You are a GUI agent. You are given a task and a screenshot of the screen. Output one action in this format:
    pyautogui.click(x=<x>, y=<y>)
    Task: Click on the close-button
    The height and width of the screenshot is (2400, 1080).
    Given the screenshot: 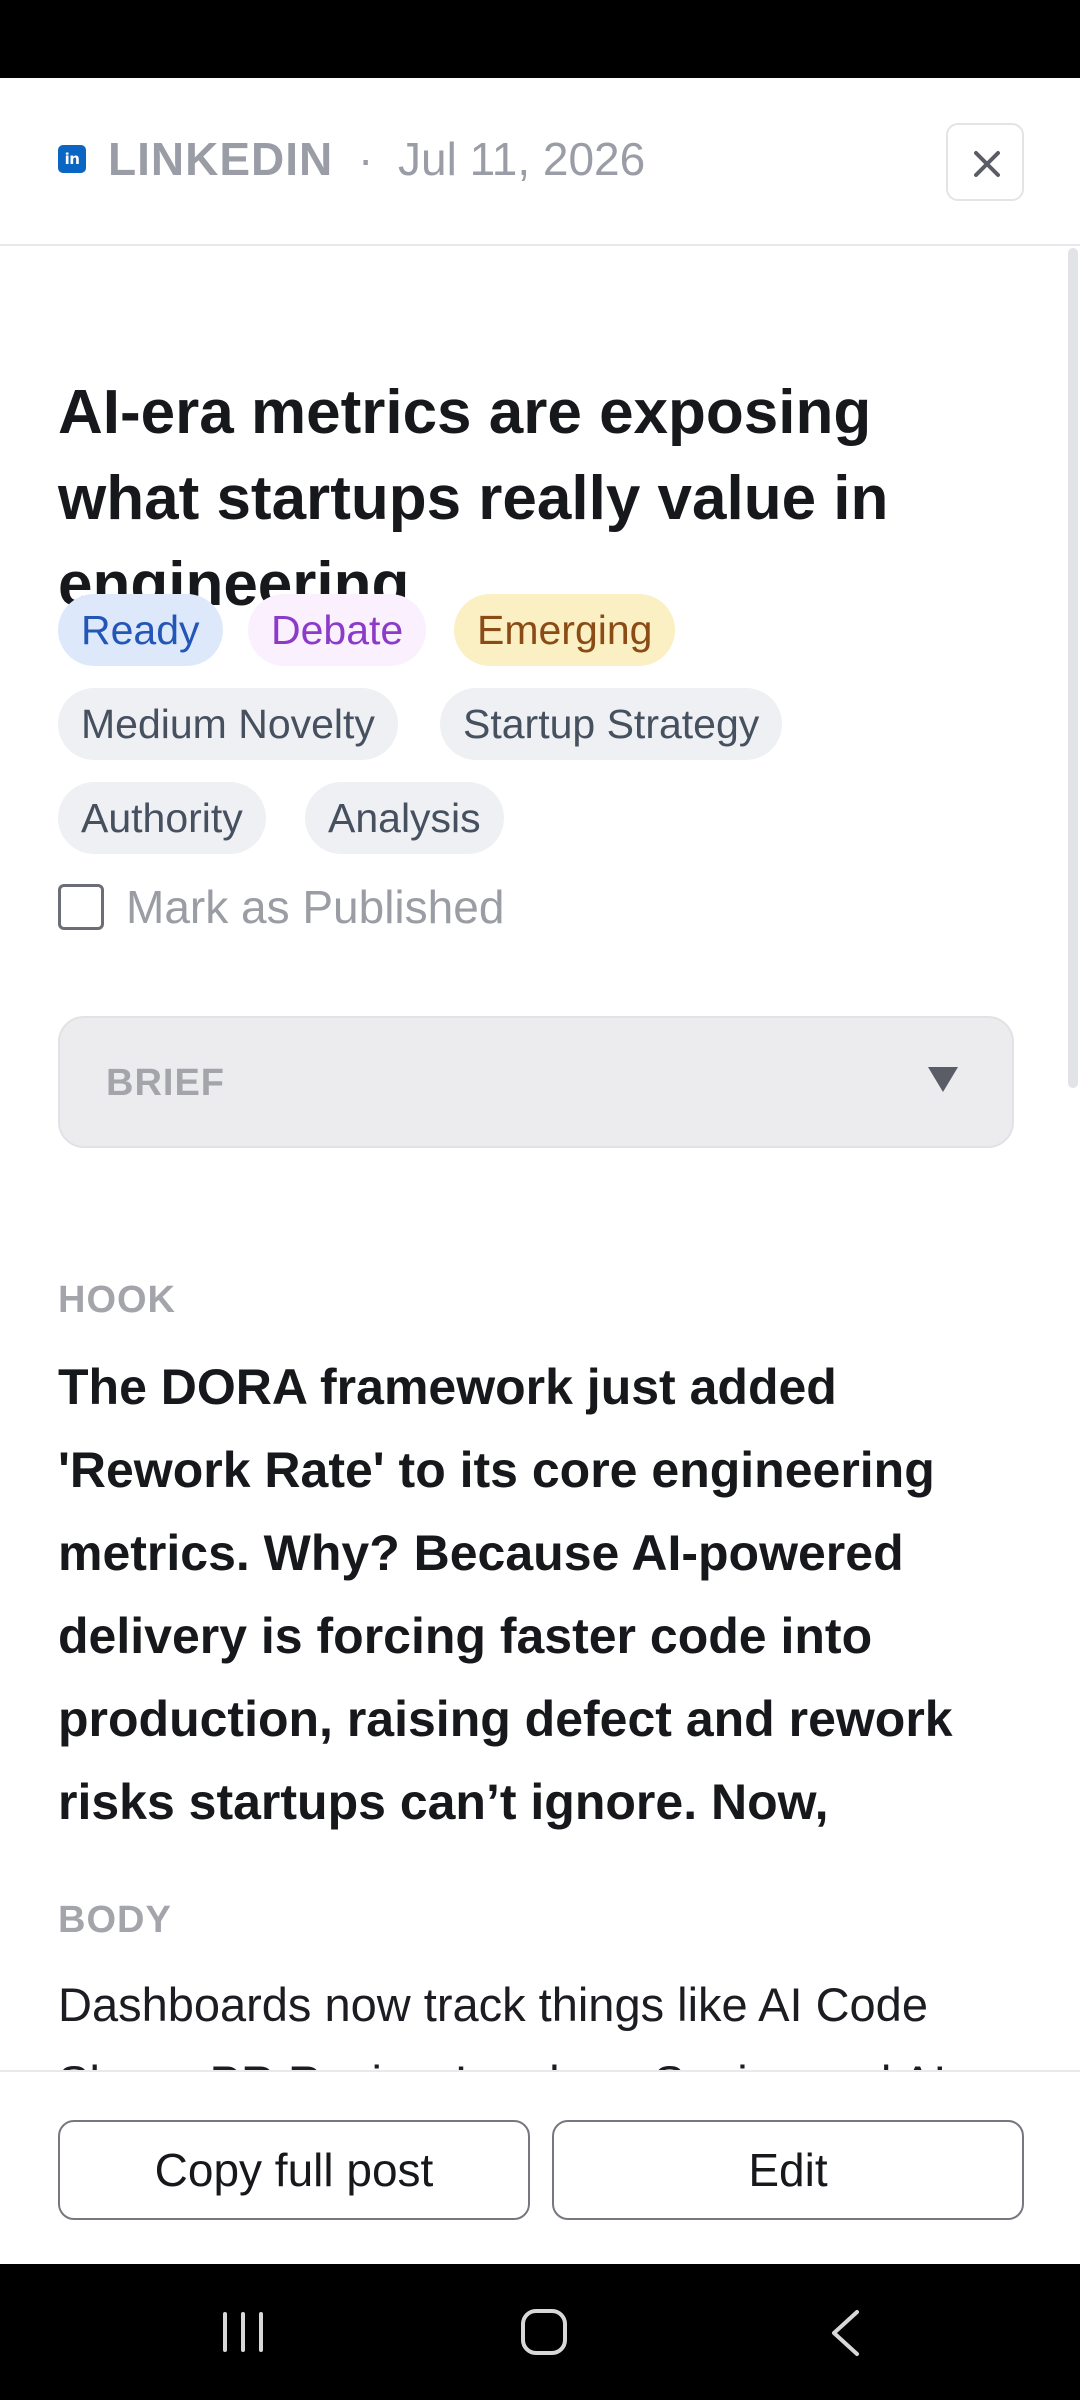 What is the action you would take?
    pyautogui.click(x=985, y=162)
    